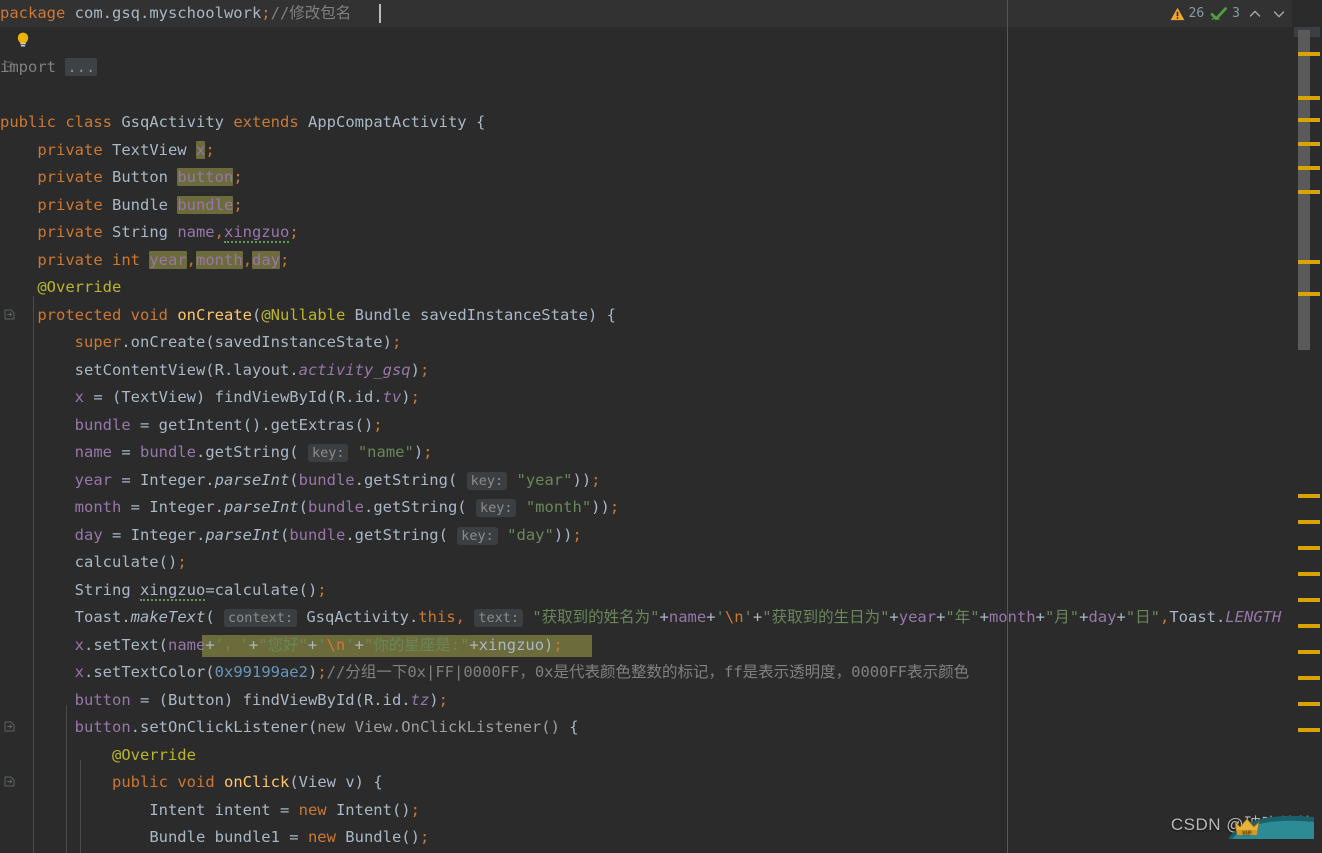  Describe the element at coordinates (140, 177) in the screenshot. I see `code-token: Button` at that location.